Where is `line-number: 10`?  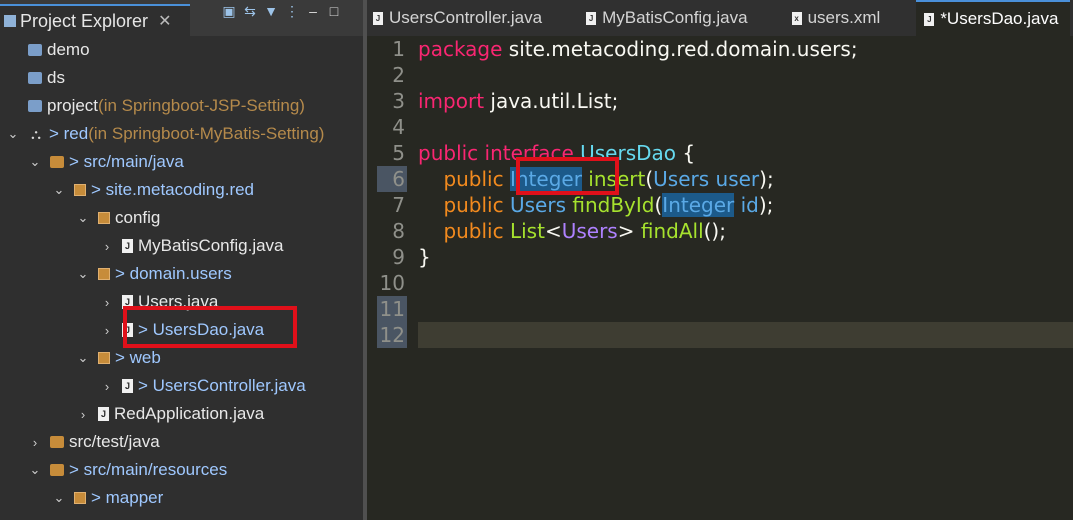
line-number: 10 is located at coordinates (392, 283).